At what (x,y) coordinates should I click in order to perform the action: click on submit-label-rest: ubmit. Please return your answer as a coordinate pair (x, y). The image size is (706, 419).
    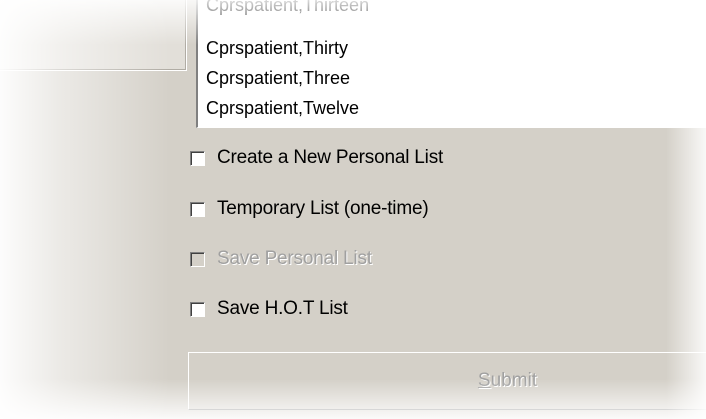
    Looking at the image, I should click on (514, 380).